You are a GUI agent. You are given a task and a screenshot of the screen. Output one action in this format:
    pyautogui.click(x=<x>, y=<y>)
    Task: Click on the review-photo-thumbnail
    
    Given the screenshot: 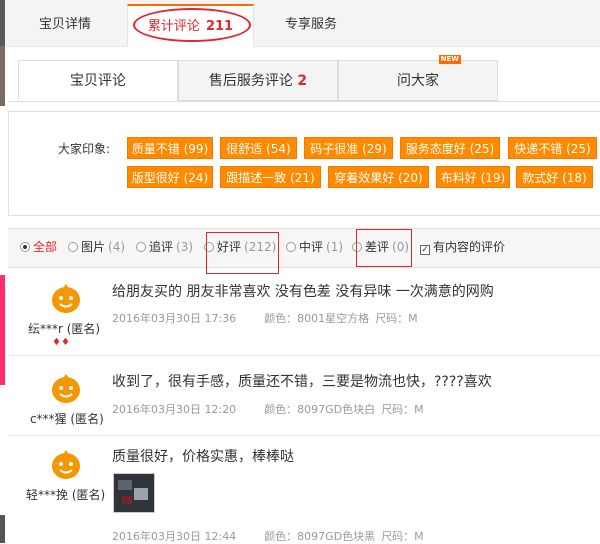 What is the action you would take?
    pyautogui.click(x=134, y=493)
    